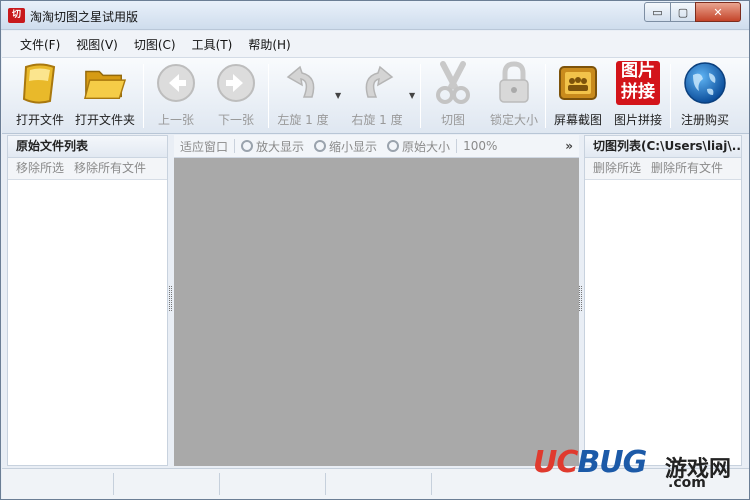 This screenshot has height=500, width=750. I want to click on maximize-button: ▢, so click(683, 12).